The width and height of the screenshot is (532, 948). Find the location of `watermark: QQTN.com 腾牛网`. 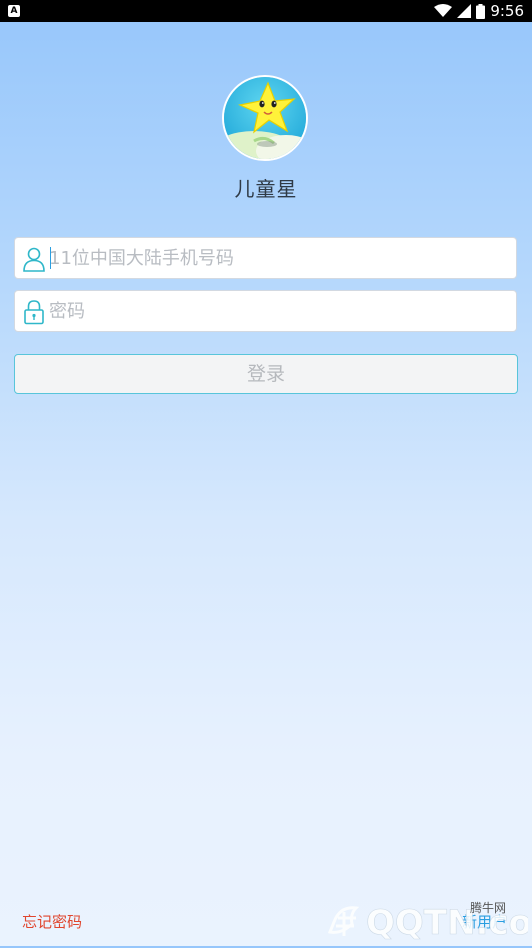

watermark: QQTN.com 腾牛网 is located at coordinates (427, 918).